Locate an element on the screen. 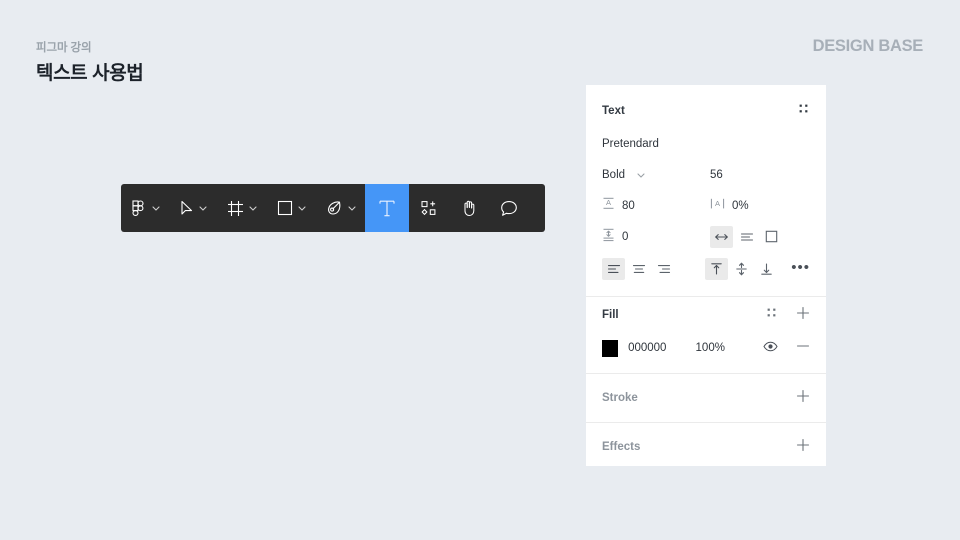  auto-width-icon is located at coordinates (721, 236).